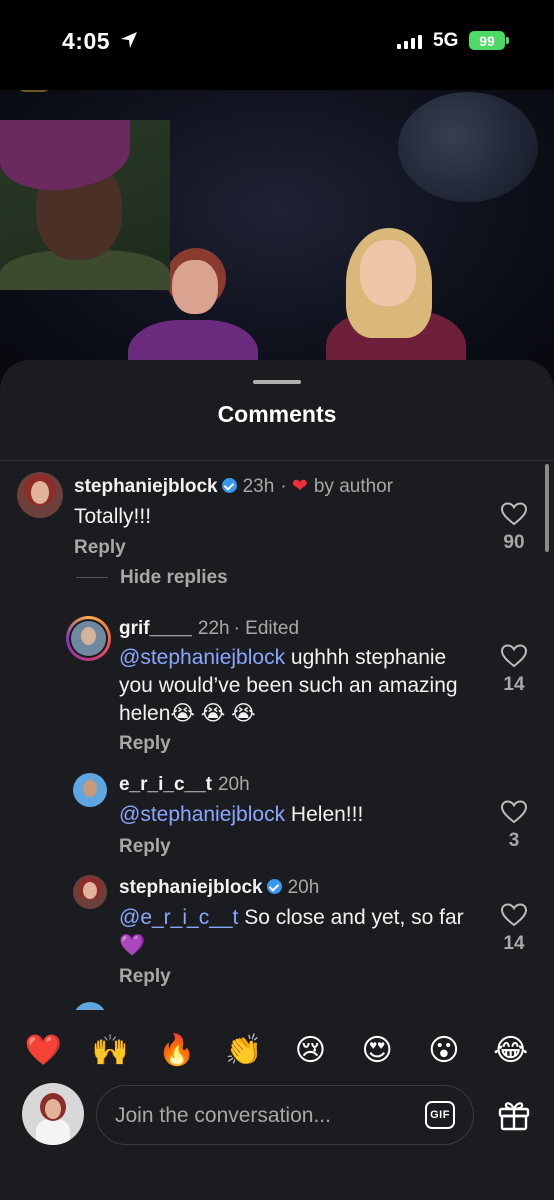 The image size is (554, 1200). Describe the element at coordinates (514, 1115) in the screenshot. I see `gift-icon` at that location.